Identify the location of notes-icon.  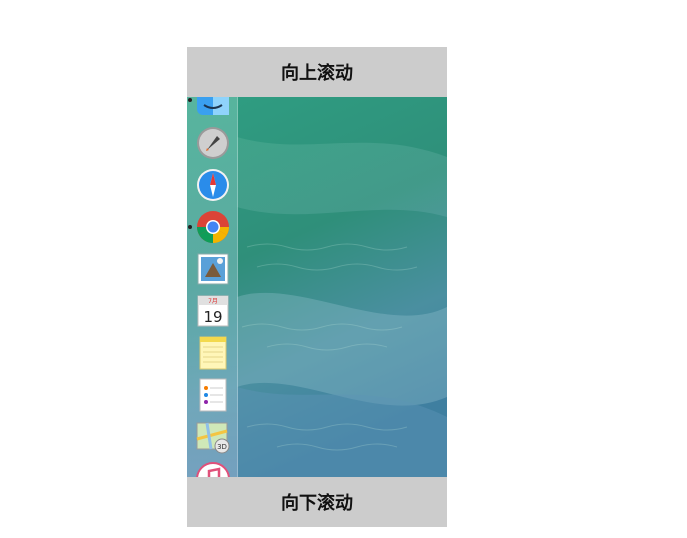
(213, 353).